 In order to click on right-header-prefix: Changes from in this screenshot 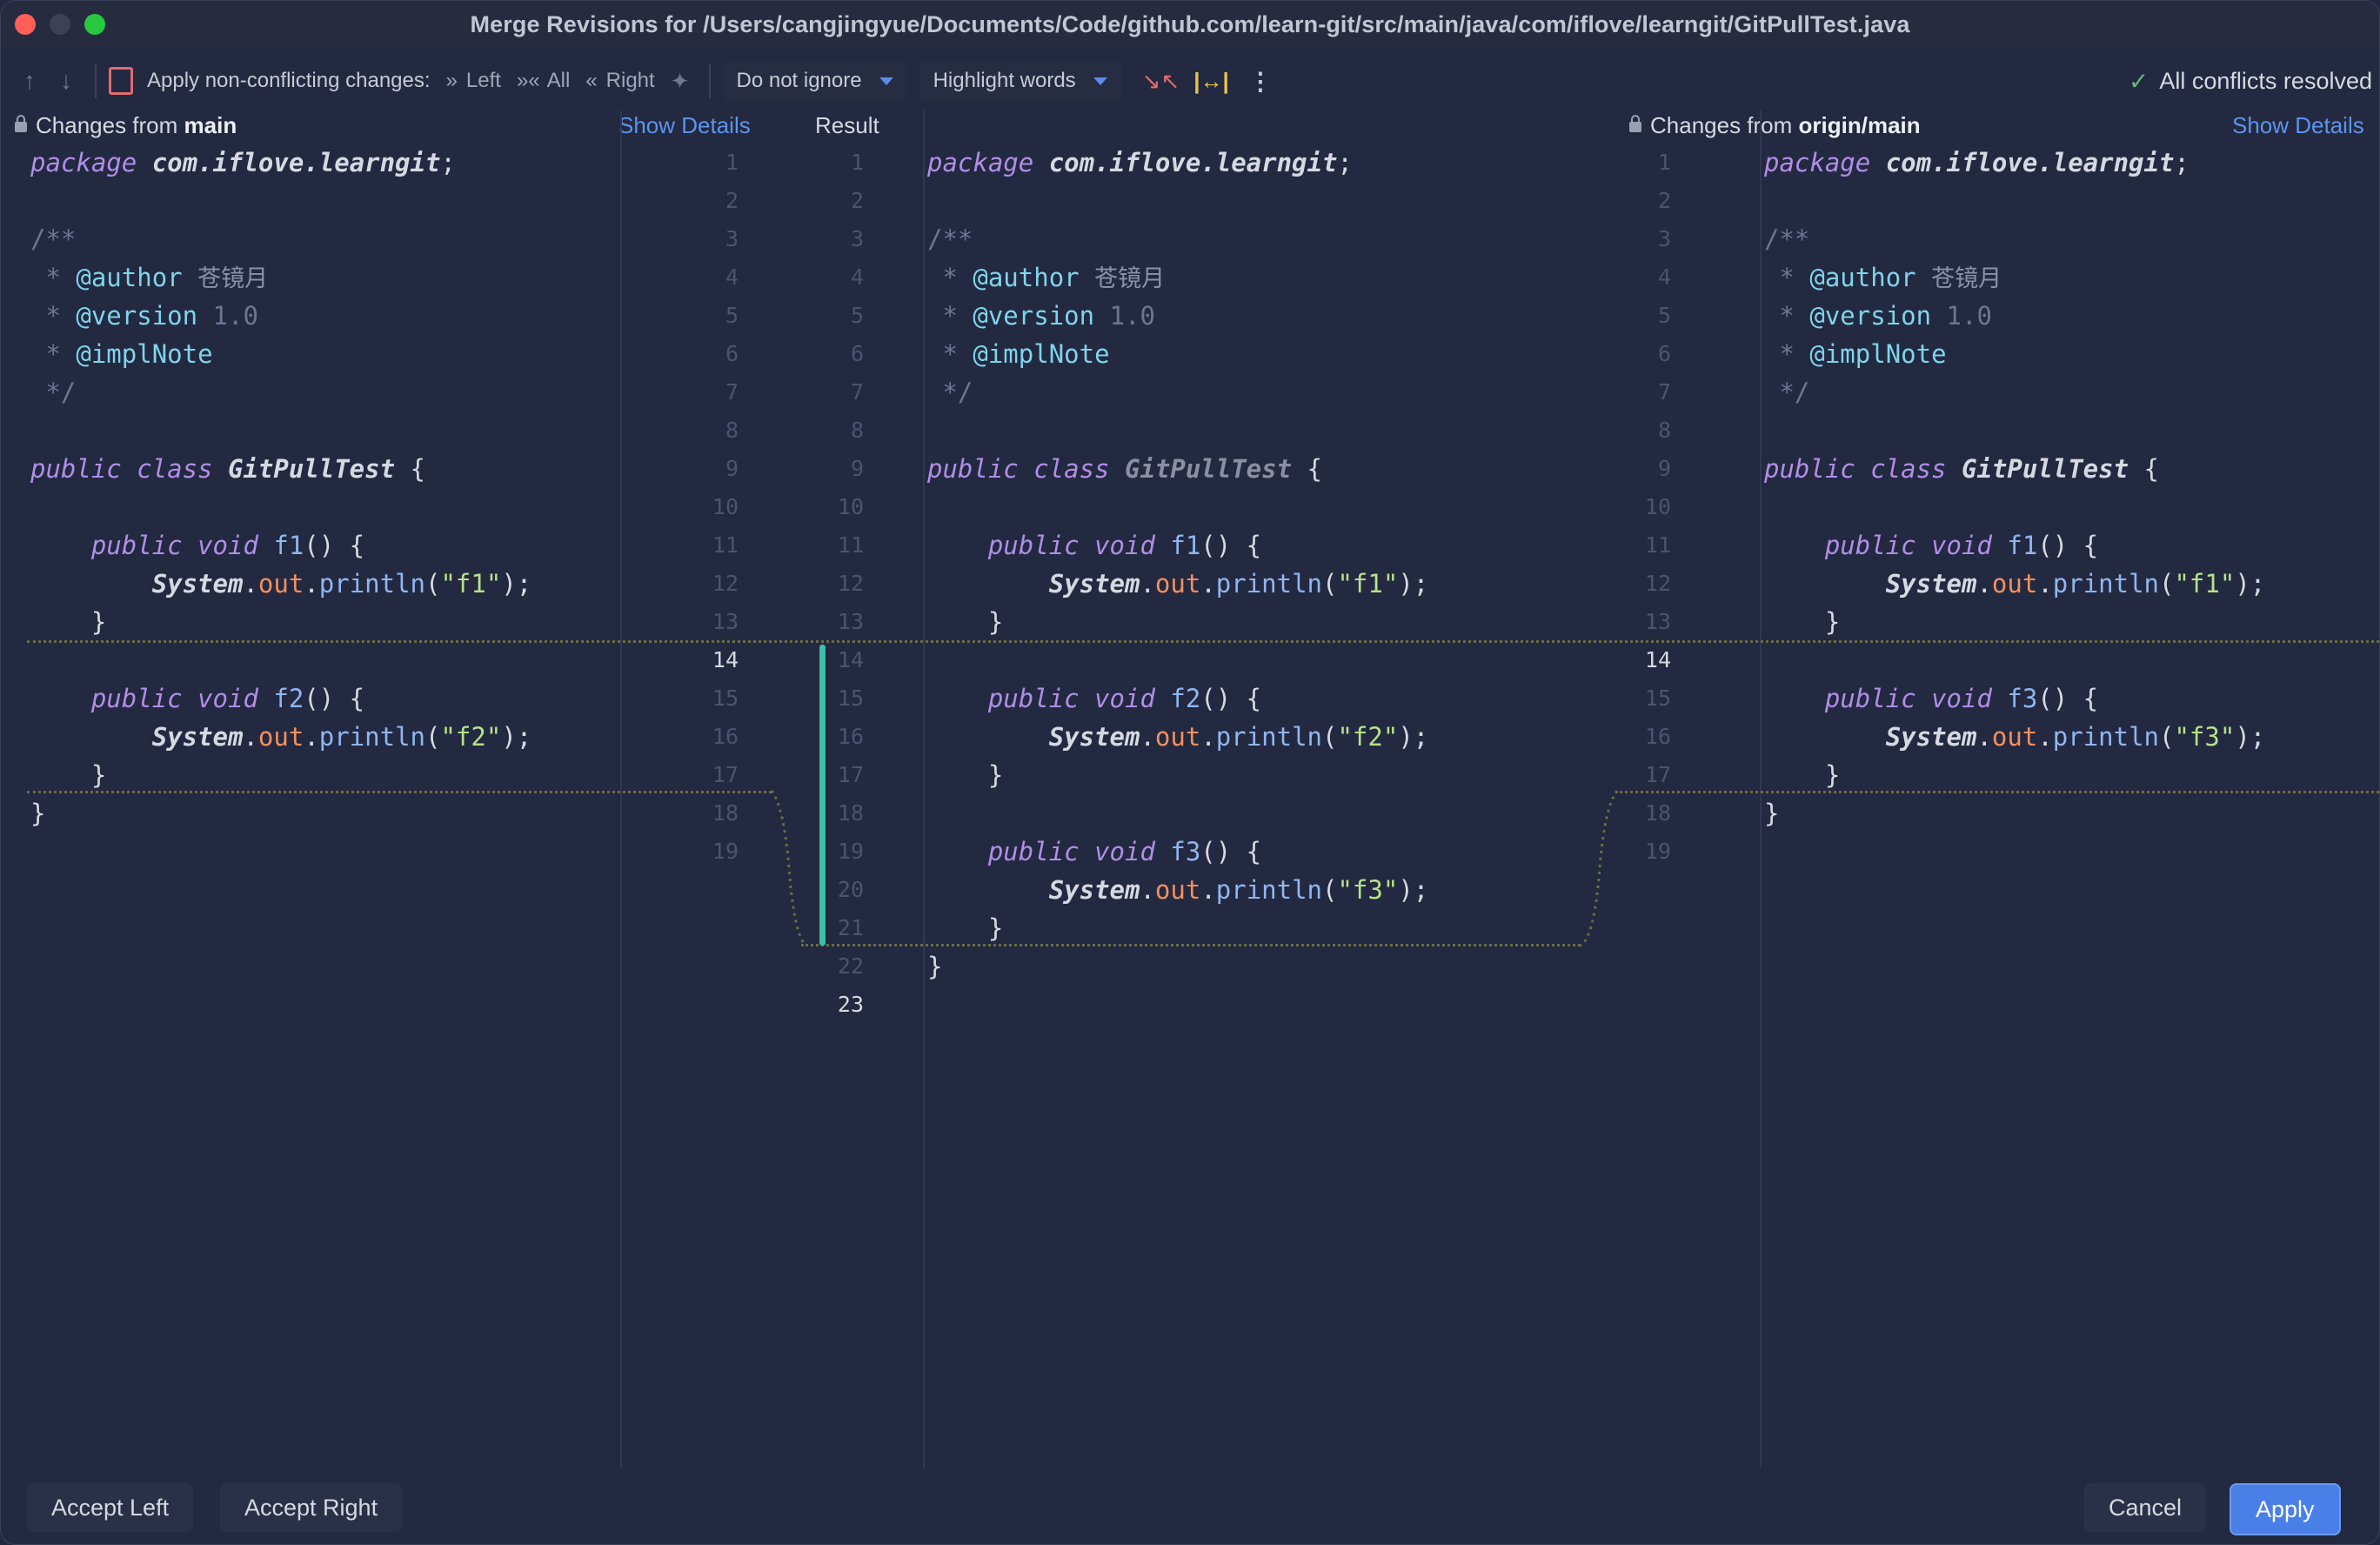, I will do `click(1721, 124)`.